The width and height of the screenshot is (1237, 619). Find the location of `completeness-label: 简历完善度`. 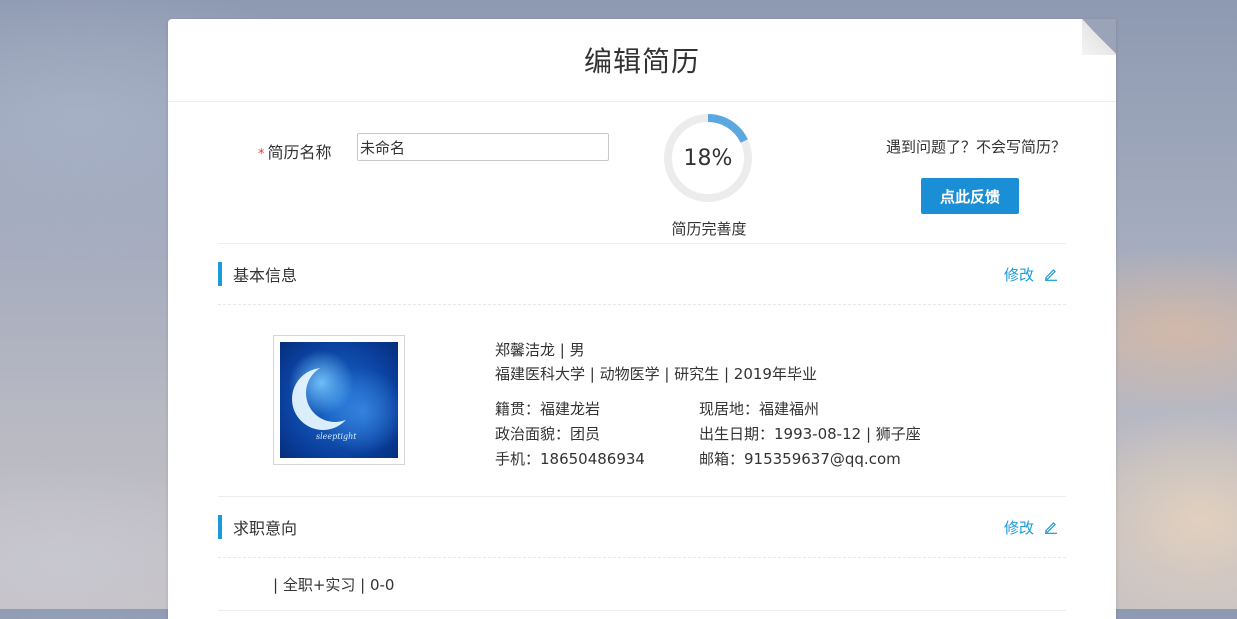

completeness-label: 简历完善度 is located at coordinates (709, 229).